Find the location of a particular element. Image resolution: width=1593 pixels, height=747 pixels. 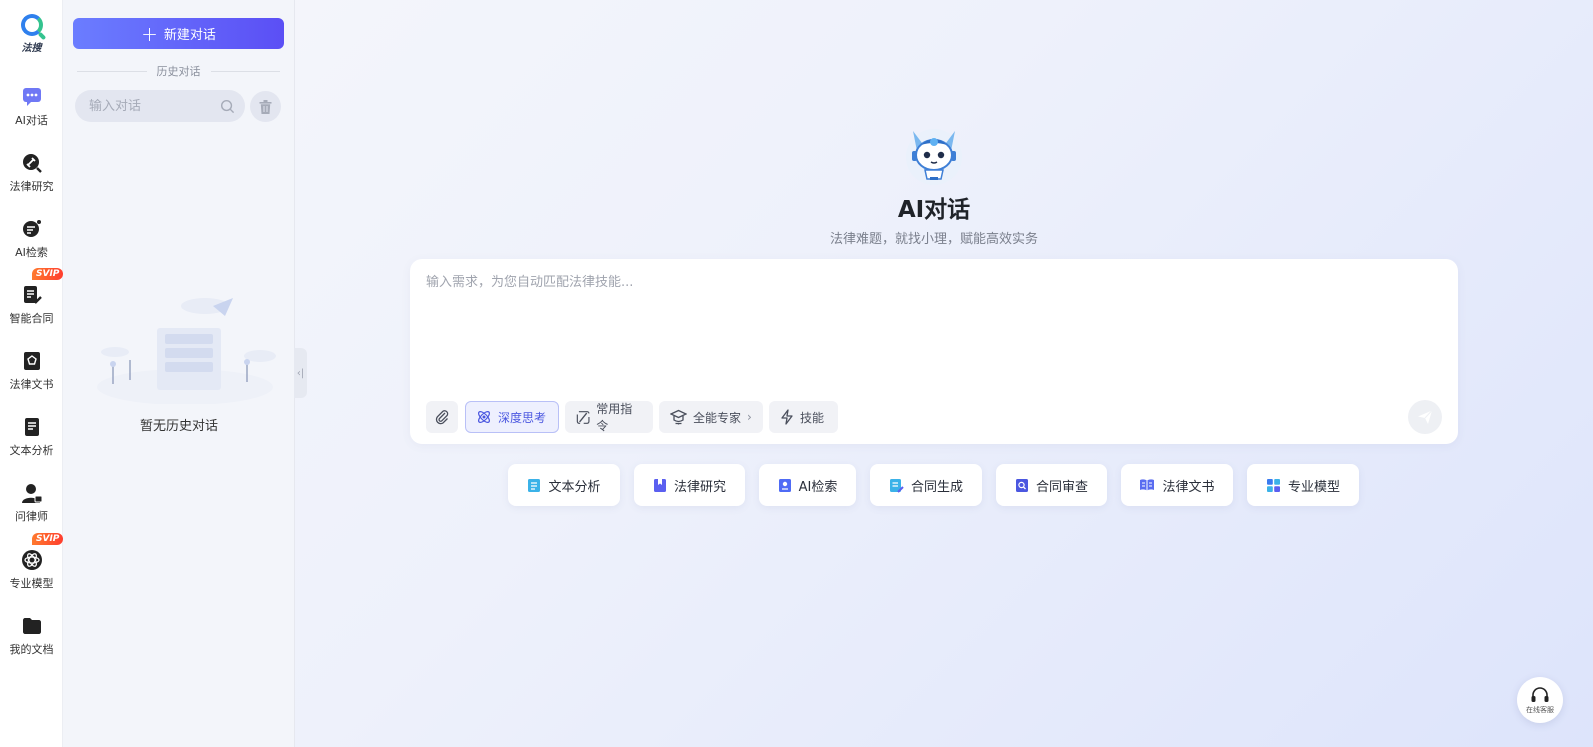

chip-contract-generation: 合同生成 is located at coordinates (926, 485).